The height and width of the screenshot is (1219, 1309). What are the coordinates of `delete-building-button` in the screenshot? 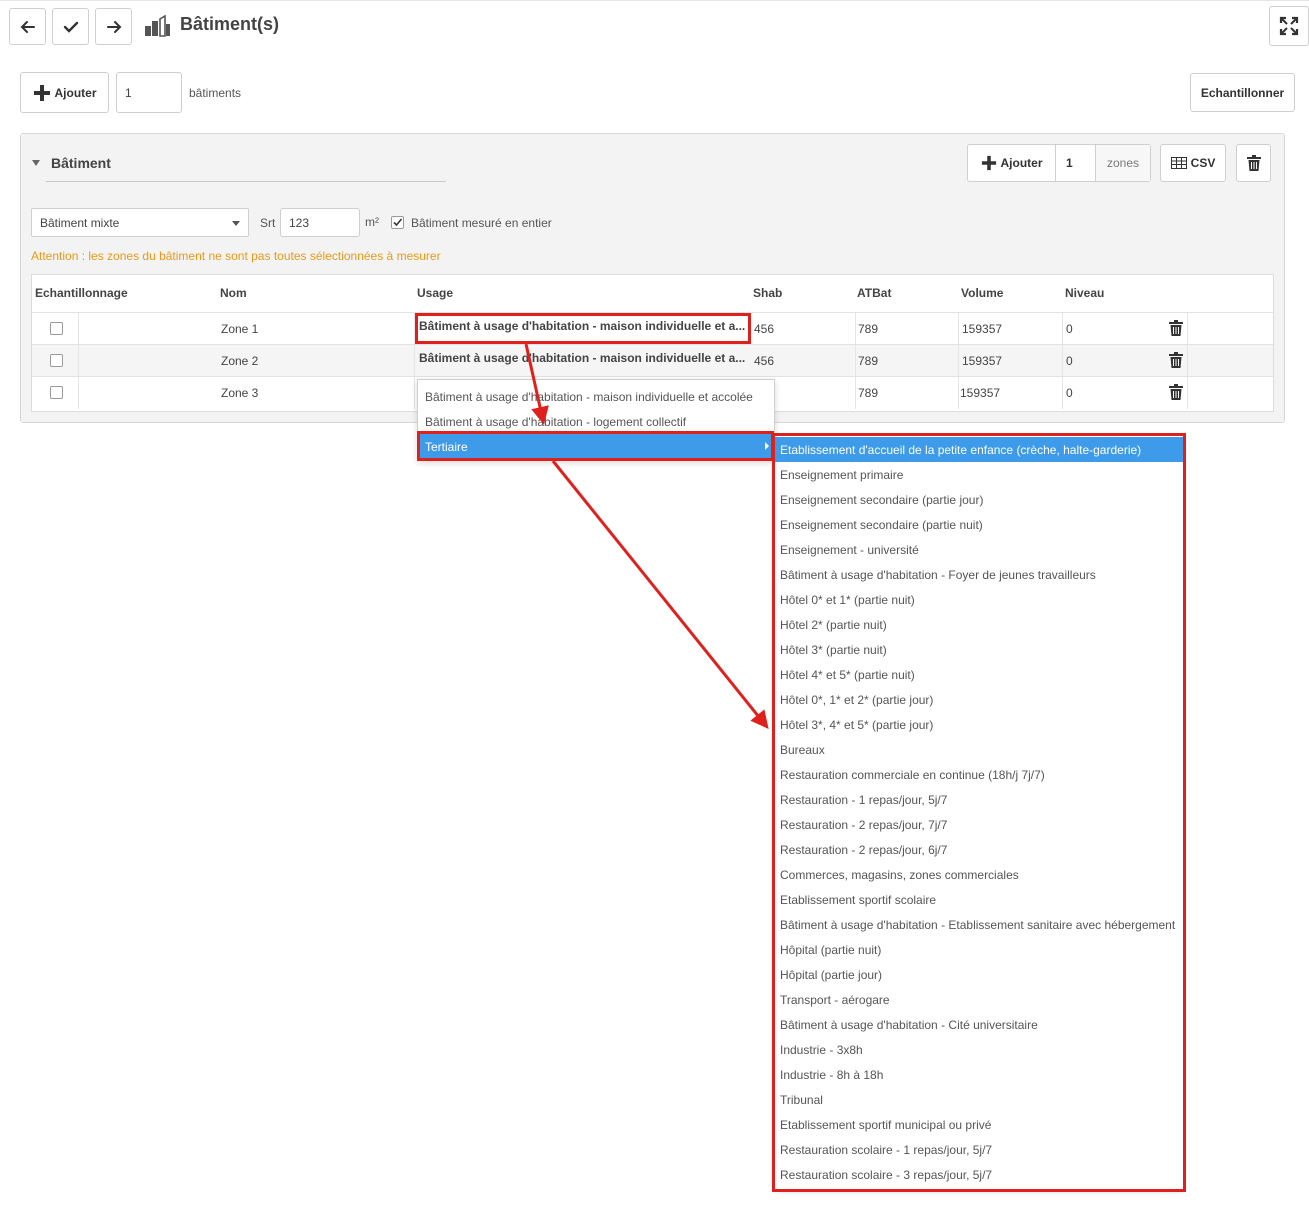 It's located at (1253, 163).